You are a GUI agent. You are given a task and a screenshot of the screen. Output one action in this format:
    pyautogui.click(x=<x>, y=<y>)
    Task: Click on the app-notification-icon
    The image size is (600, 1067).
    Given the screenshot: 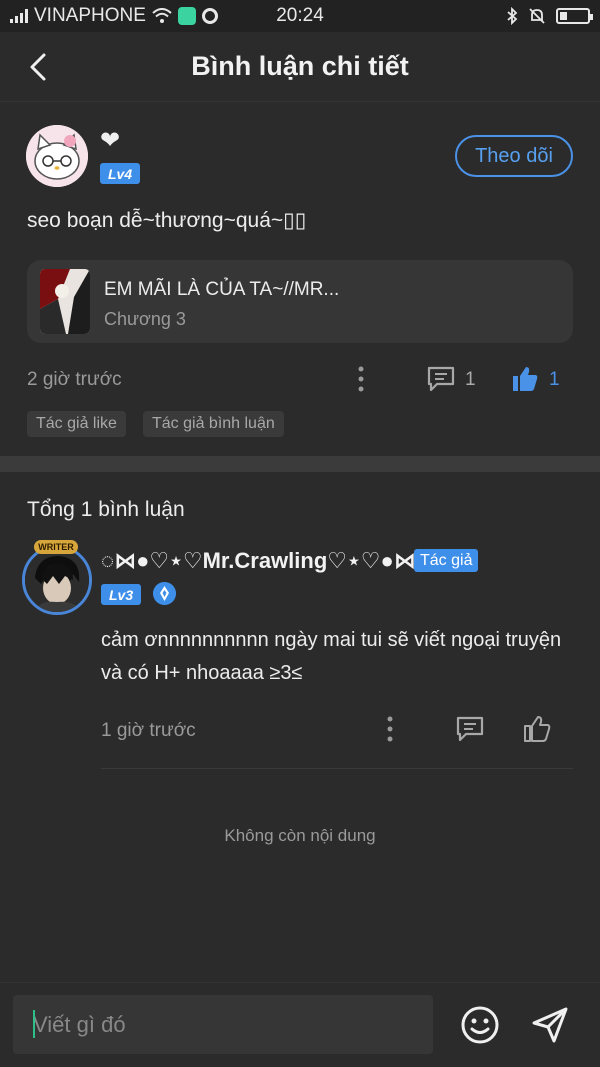 What is the action you would take?
    pyautogui.click(x=186, y=16)
    